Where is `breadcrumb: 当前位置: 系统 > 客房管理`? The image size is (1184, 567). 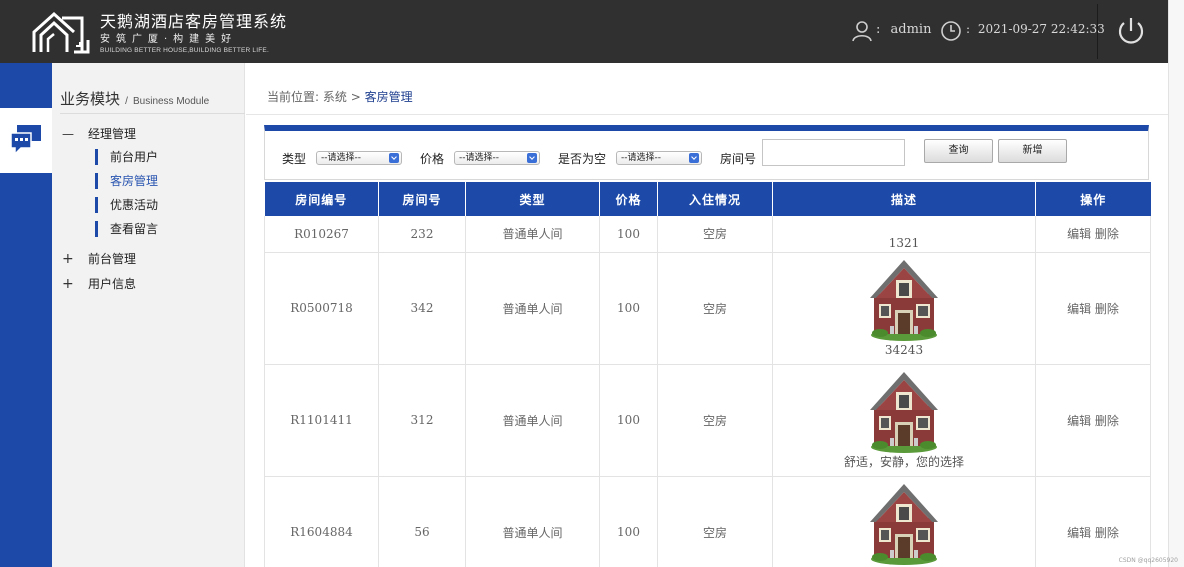 breadcrumb: 当前位置: 系统 > 客房管理 is located at coordinates (340, 96).